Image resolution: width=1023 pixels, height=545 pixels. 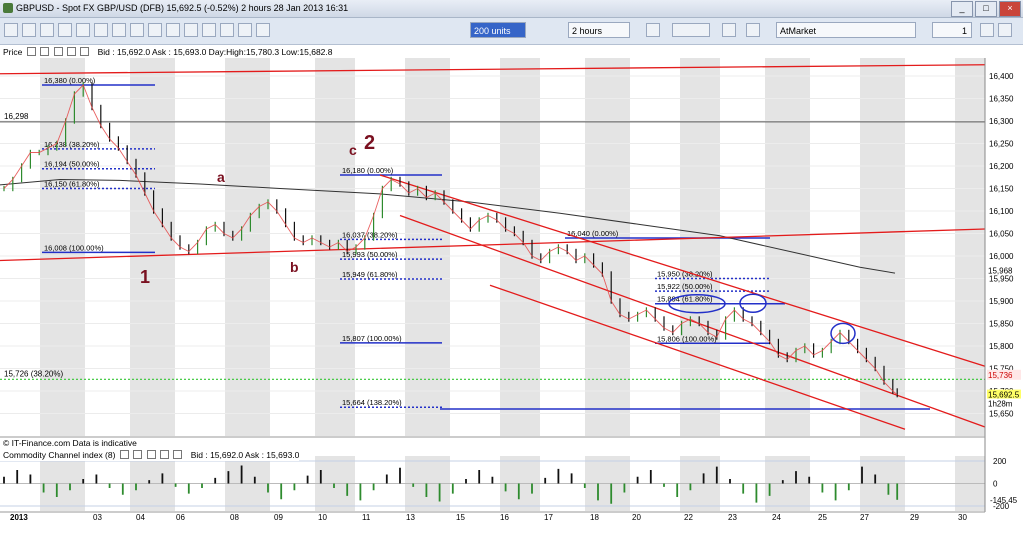 I want to click on down-arrow-icon, so click(x=178, y=454).